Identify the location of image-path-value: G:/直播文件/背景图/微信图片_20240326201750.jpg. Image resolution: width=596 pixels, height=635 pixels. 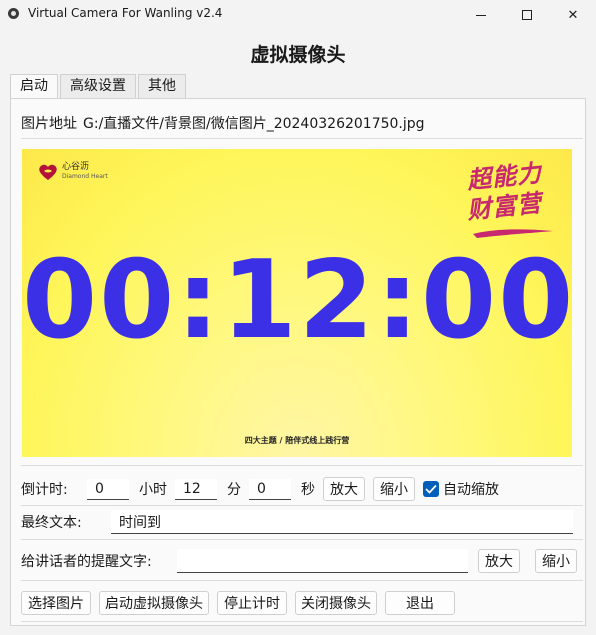
(254, 124).